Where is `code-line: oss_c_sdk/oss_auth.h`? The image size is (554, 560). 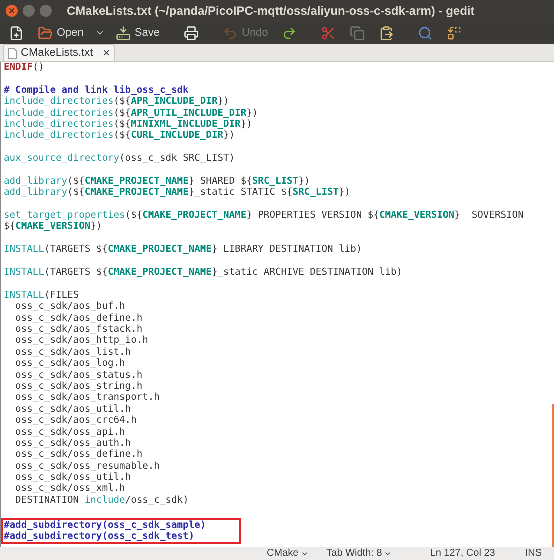
code-line: oss_c_sdk/oss_auth.h is located at coordinates (73, 444).